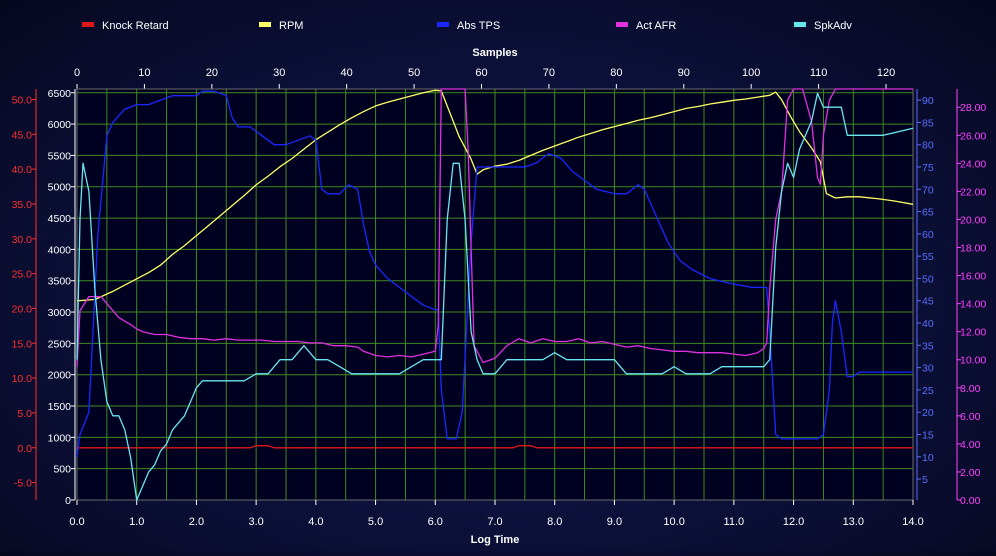  Describe the element at coordinates (478, 26) in the screenshot. I see `legend-label: Abs TPS` at that location.